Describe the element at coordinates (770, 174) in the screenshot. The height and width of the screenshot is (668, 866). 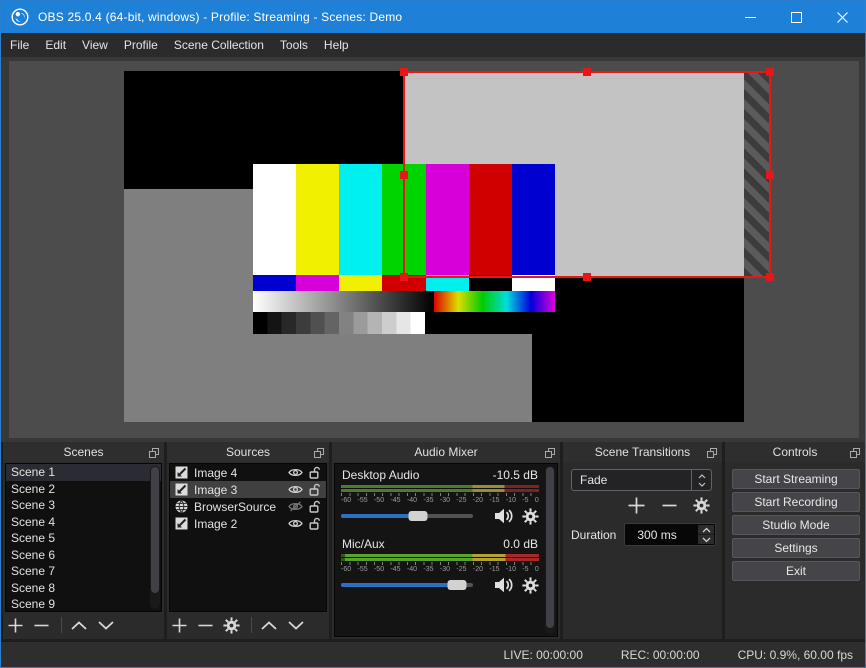
I see `selection-handle-mid-right` at that location.